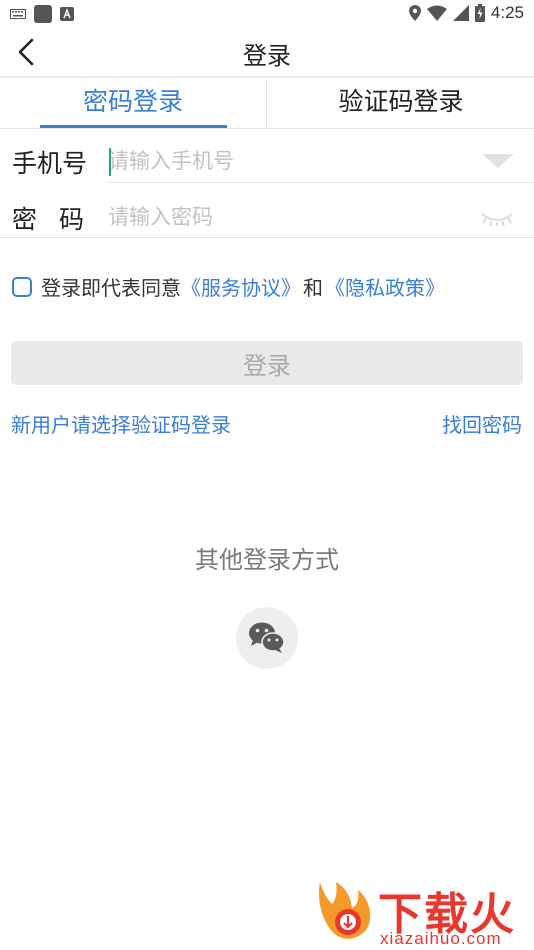 The width and height of the screenshot is (534, 950). What do you see at coordinates (267, 56) in the screenshot?
I see `page-title: 登录` at bounding box center [267, 56].